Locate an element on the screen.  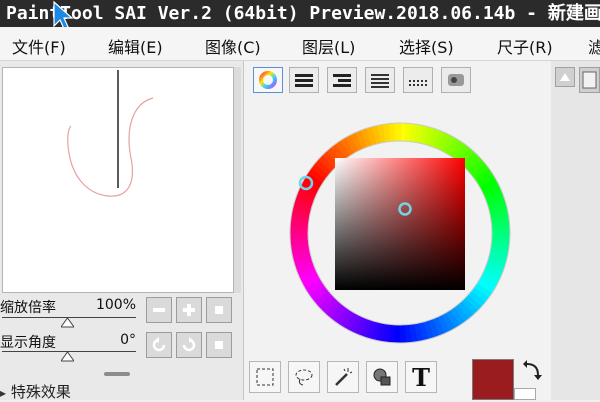
tab-color-mixer is located at coordinates (380, 80).